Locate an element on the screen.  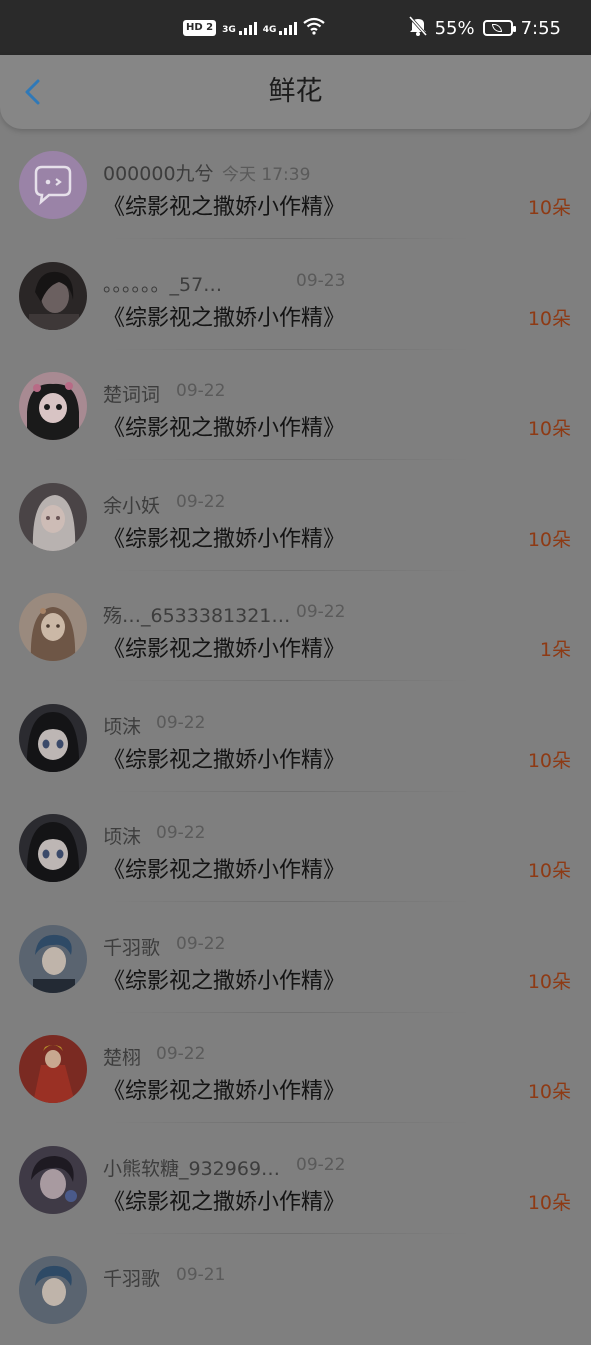
hd-label: HD is located at coordinates (194, 27).